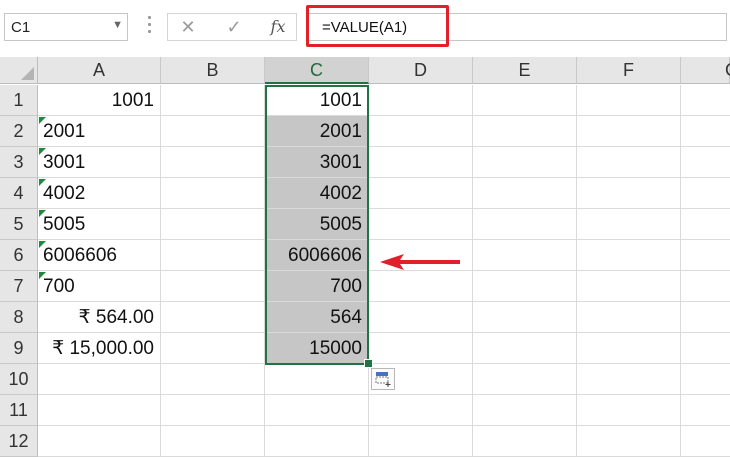 The image size is (730, 457). I want to click on cell-a7: 700, so click(99, 286).